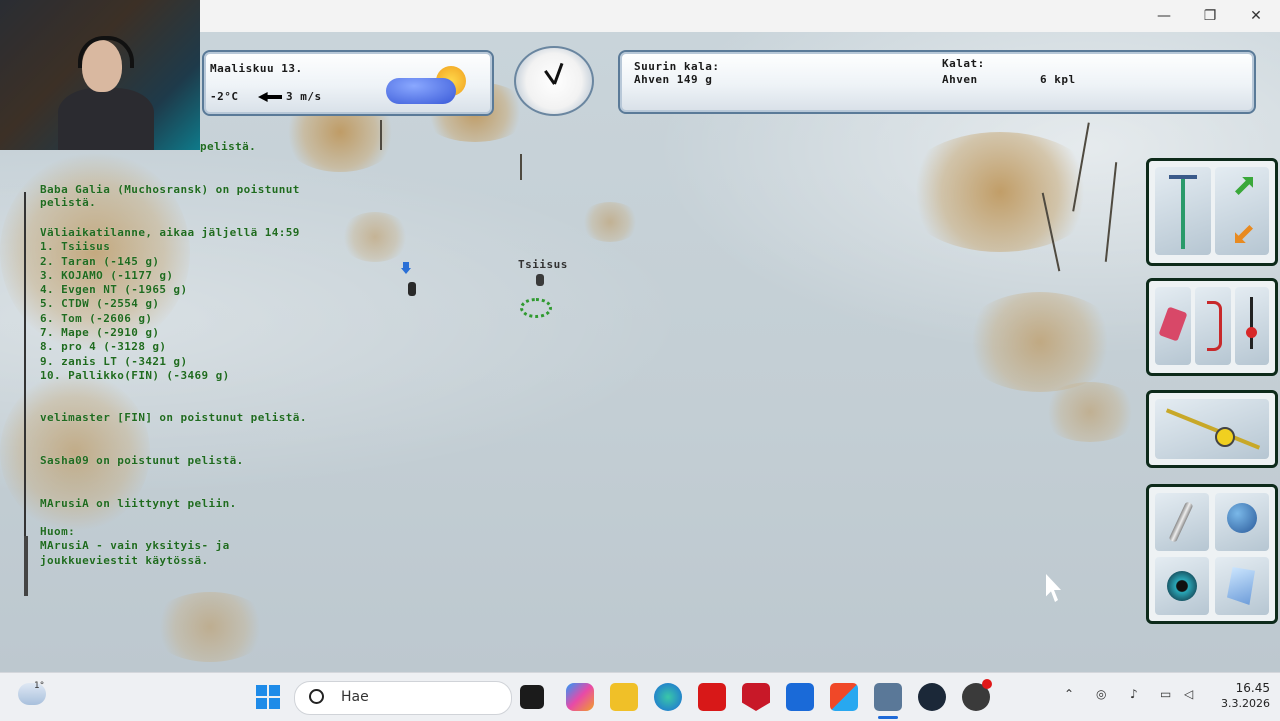 The image size is (1280, 721). Describe the element at coordinates (1242, 211) in the screenshot. I see `arrows-icon` at that location.